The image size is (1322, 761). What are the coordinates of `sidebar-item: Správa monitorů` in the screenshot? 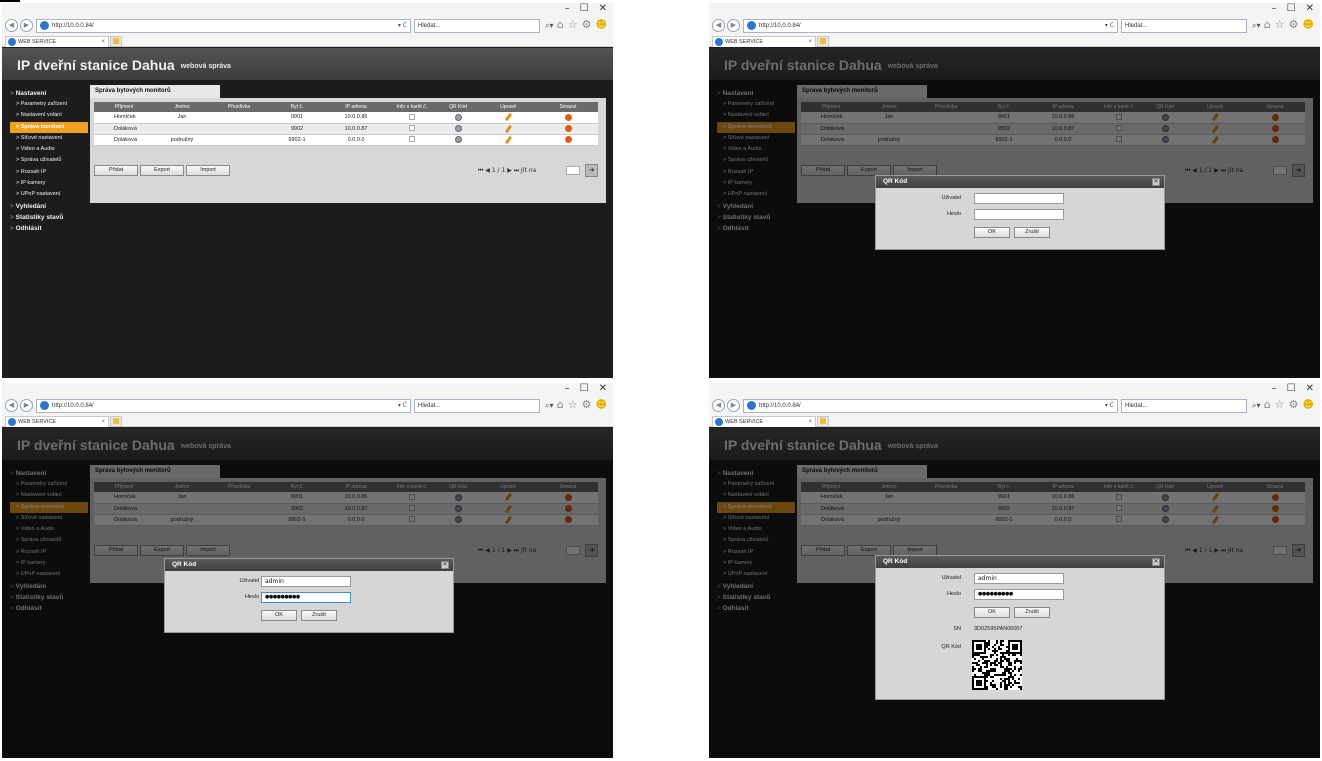 It's located at (49, 127).